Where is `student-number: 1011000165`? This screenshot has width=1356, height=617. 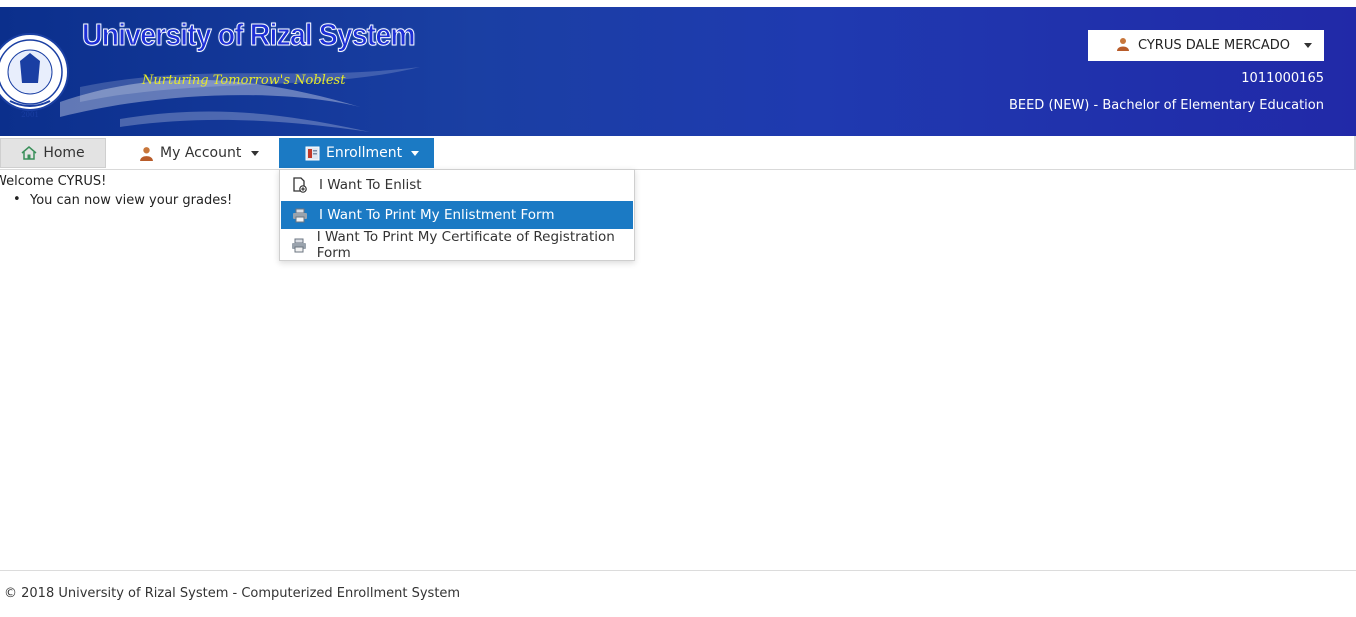 student-number: 1011000165 is located at coordinates (1282, 78).